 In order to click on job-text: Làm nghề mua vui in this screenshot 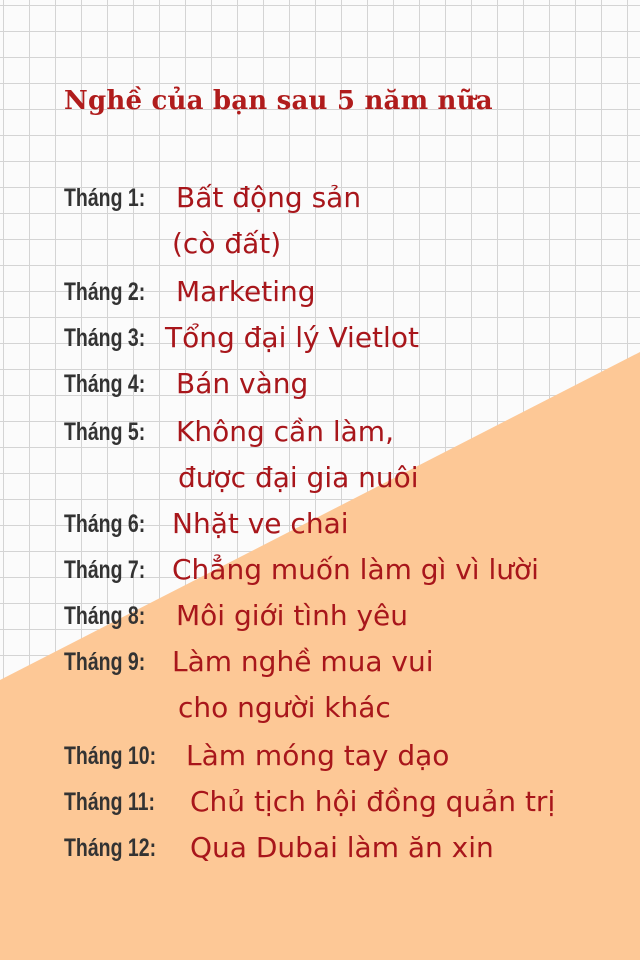, I will do `click(303, 661)`.